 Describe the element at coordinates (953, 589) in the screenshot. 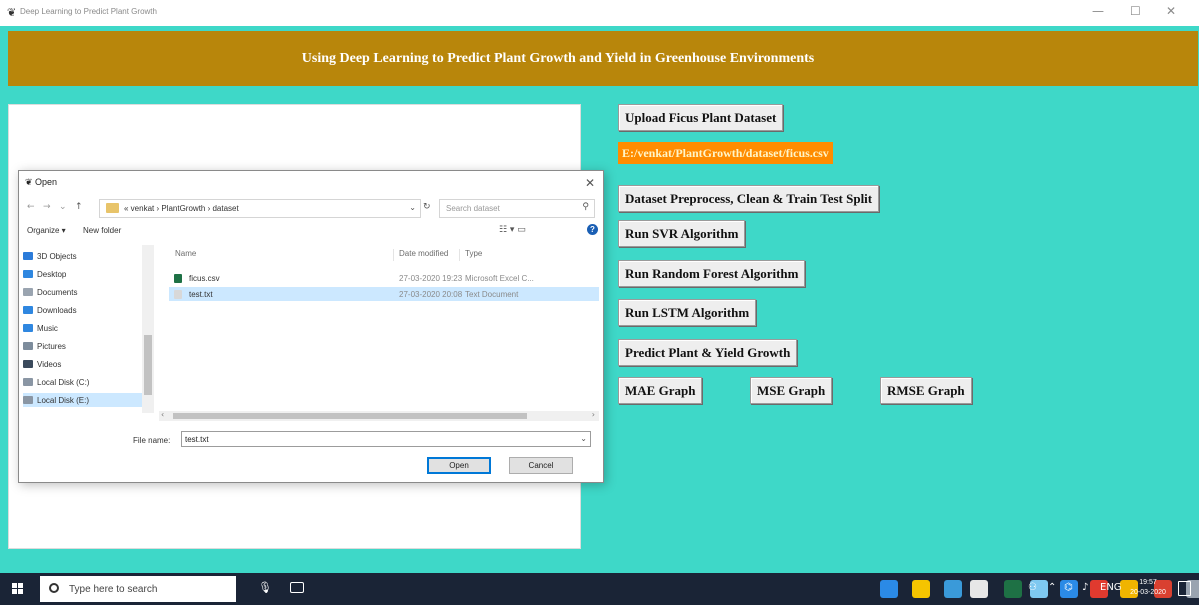

I see `explorer-icon` at that location.